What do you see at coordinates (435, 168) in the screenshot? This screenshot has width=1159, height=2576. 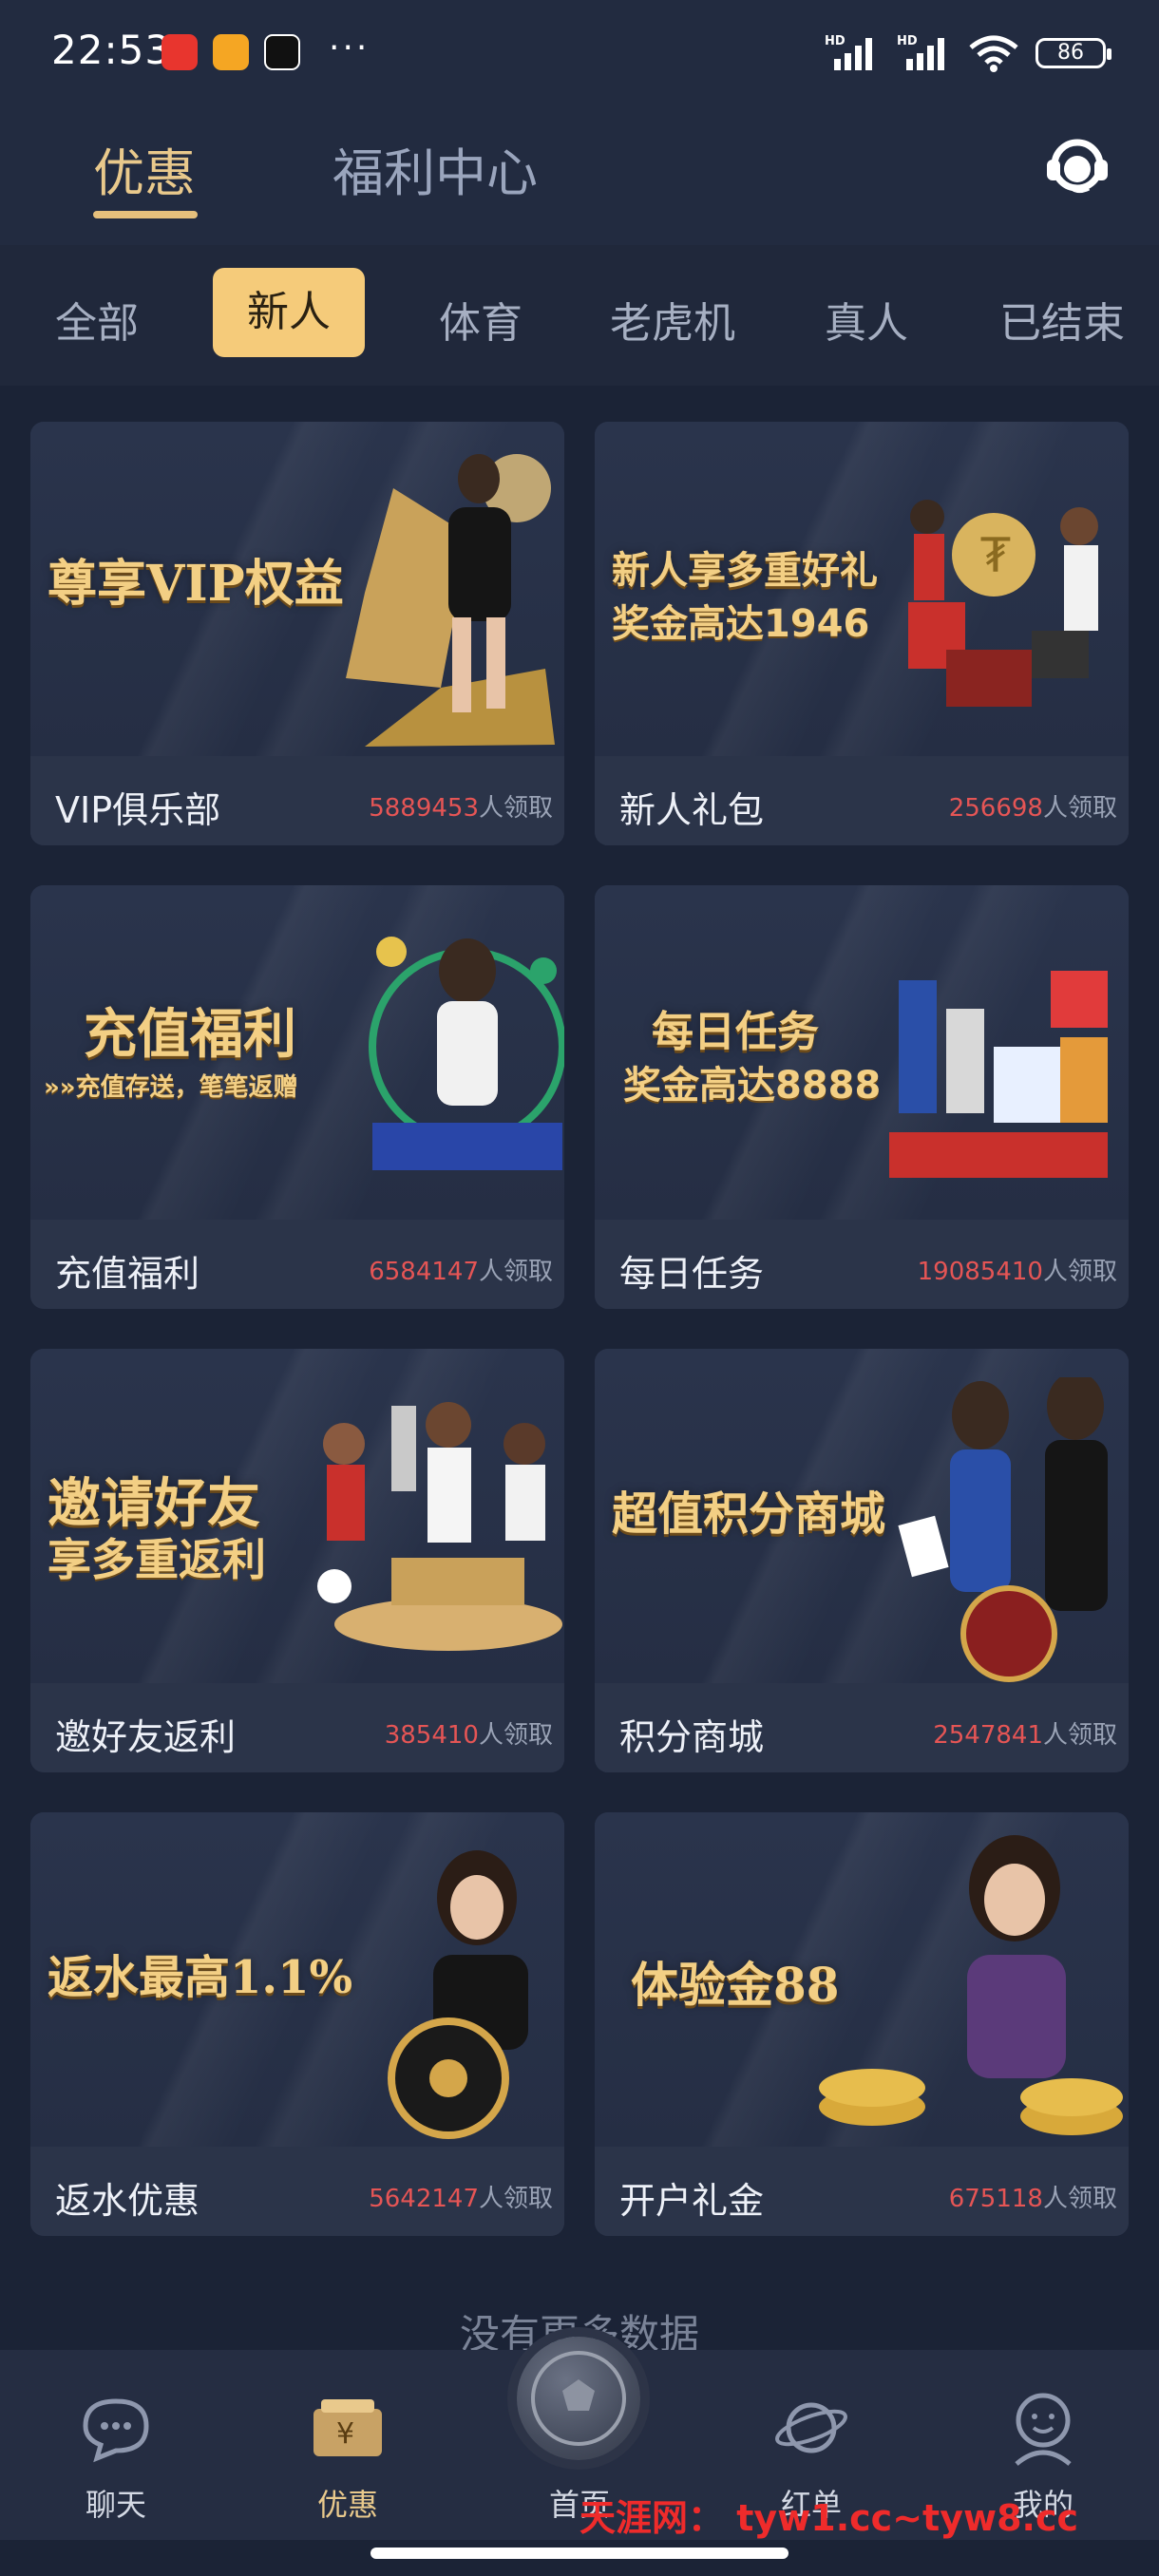 I see `tab-welfare-center: 福利中心` at bounding box center [435, 168].